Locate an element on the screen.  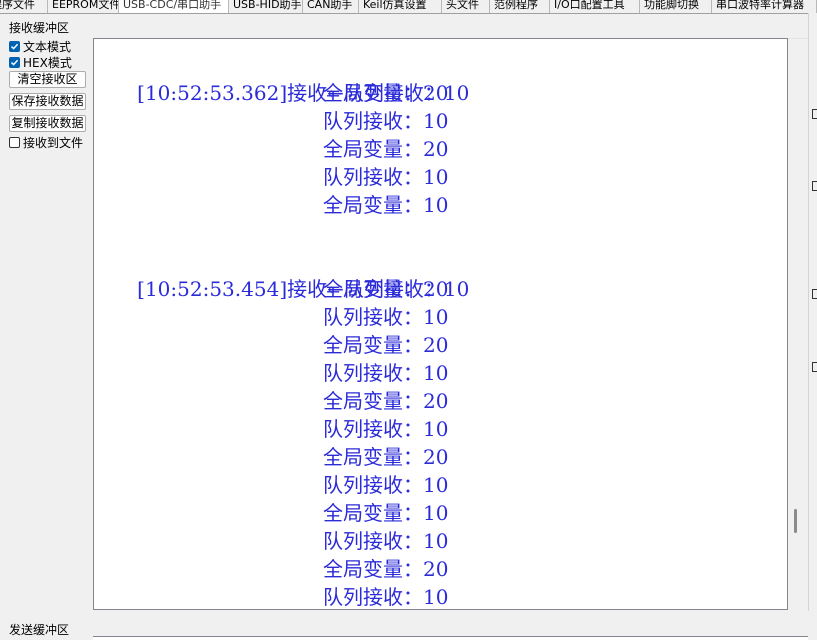
log-line: [10:52:53.454]接收←队列接收：10 is located at coordinates (284, 274).